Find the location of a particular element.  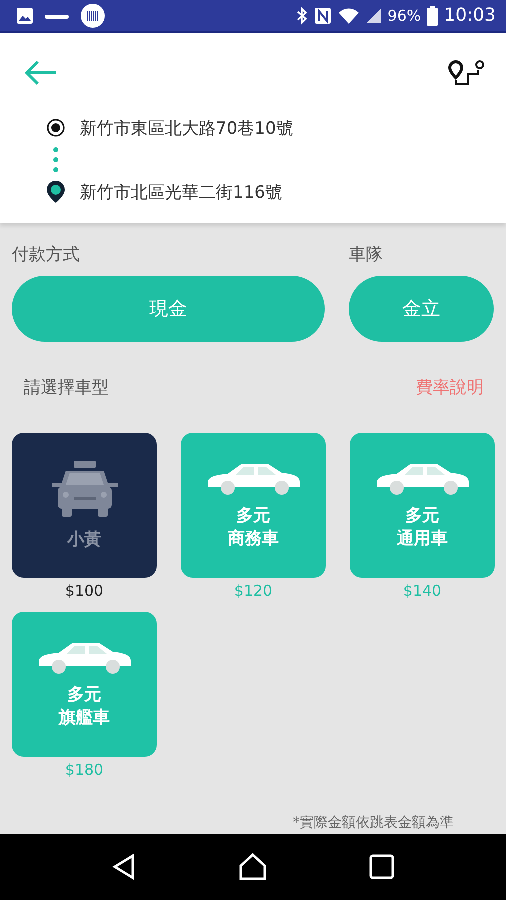

back-icon is located at coordinates (123, 867).